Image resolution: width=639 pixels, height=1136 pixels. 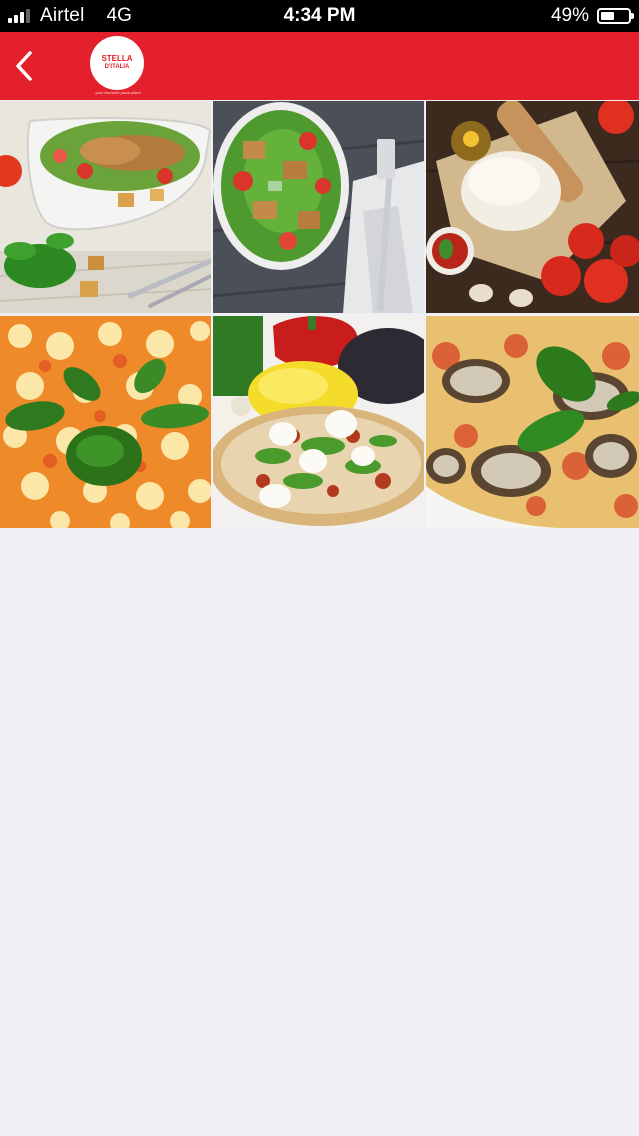 What do you see at coordinates (569, 15) in the screenshot?
I see `battery-percent: 49%` at bounding box center [569, 15].